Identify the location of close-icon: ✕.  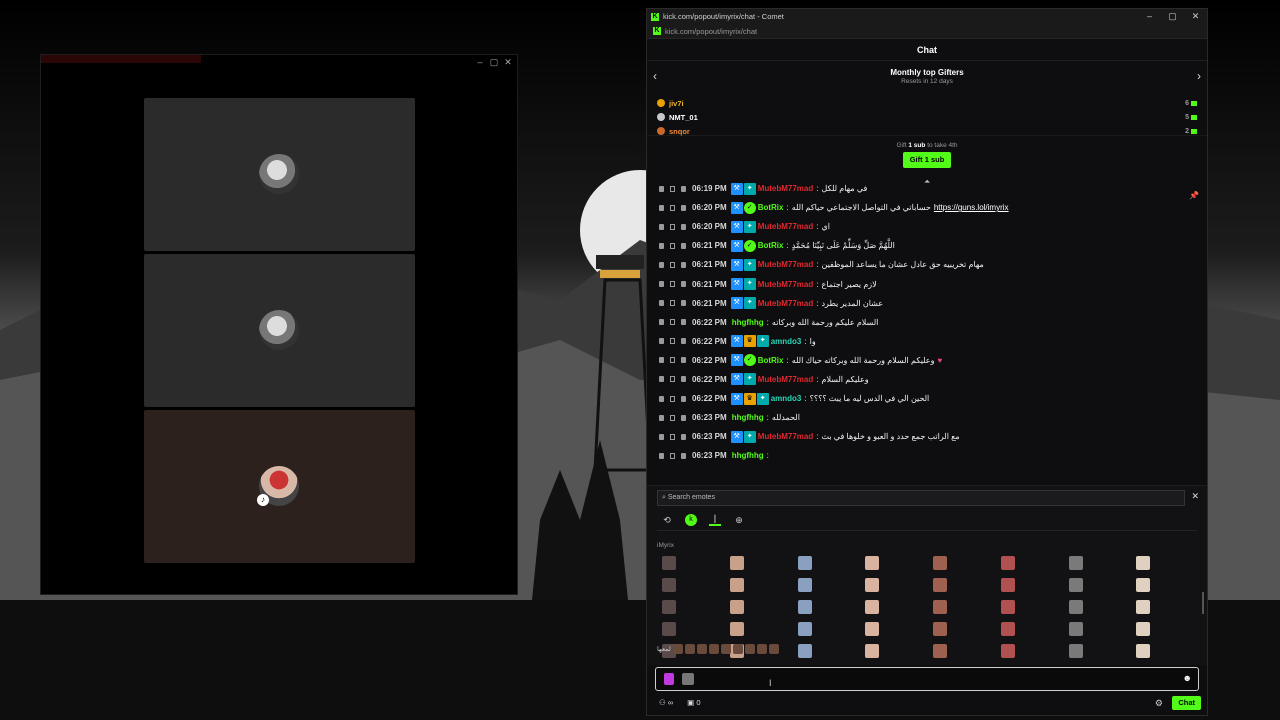
(508, 62).